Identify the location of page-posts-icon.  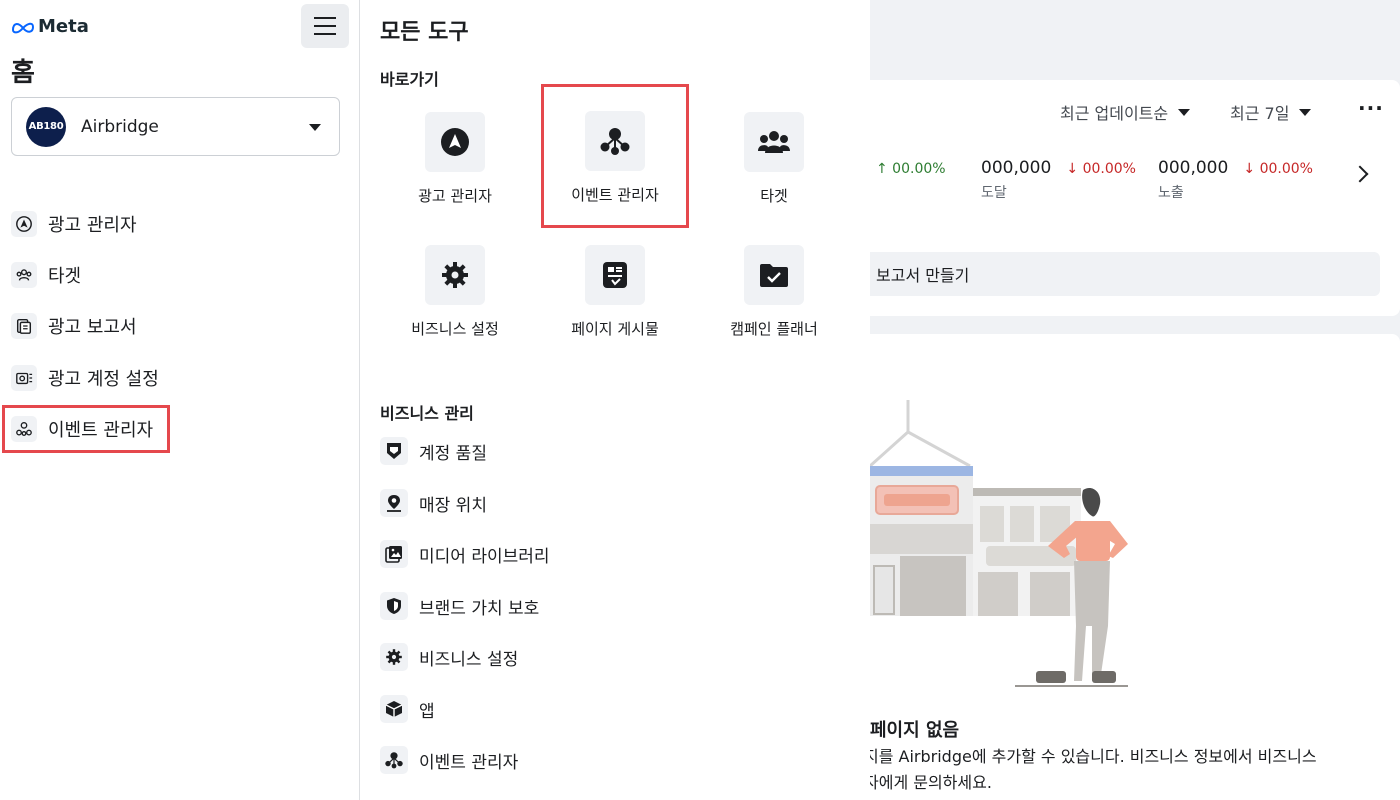
(615, 275).